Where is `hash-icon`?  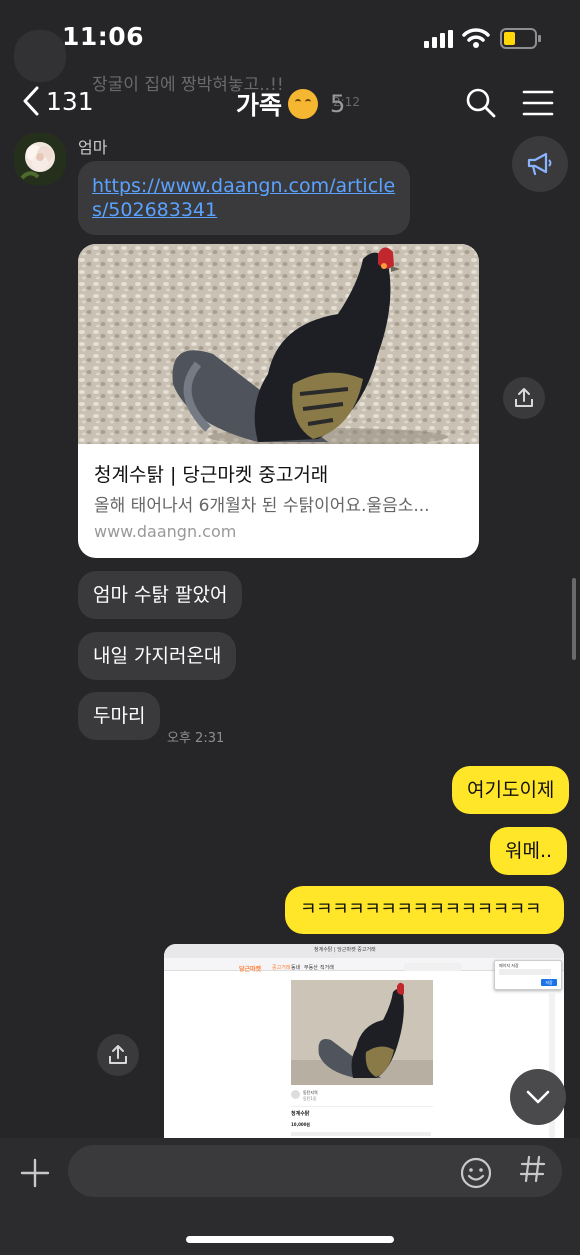
hash-icon is located at coordinates (533, 1169).